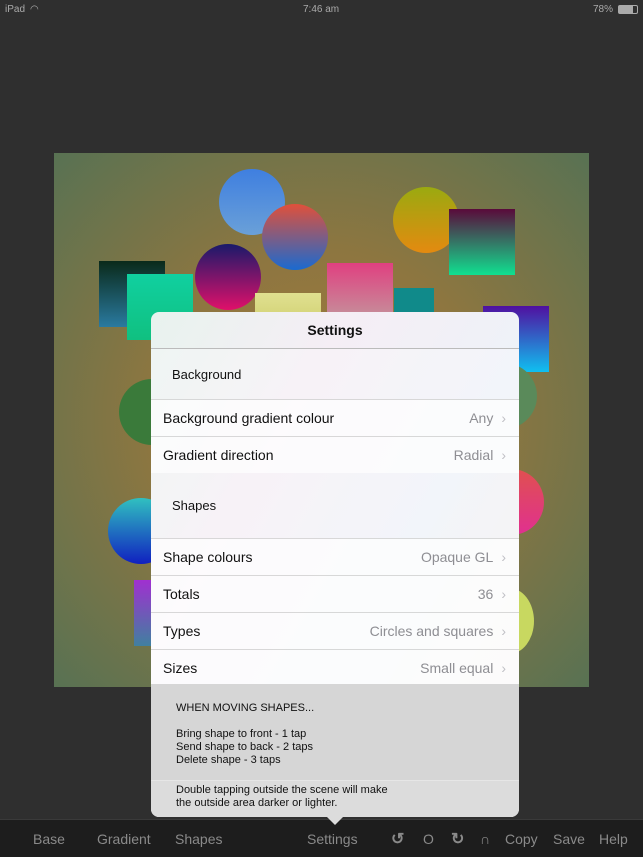 Image resolution: width=643 pixels, height=857 pixels. I want to click on row-totals: Totals 36 ›, so click(335, 593).